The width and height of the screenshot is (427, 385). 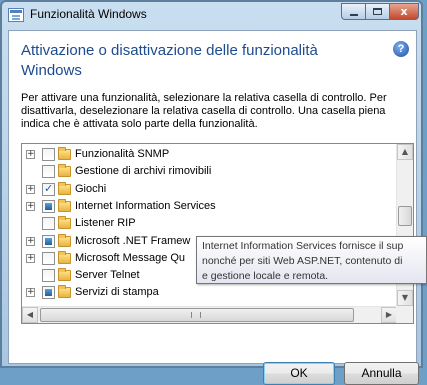 What do you see at coordinates (207, 190) in the screenshot?
I see `feature-row: + ✓ Giochi` at bounding box center [207, 190].